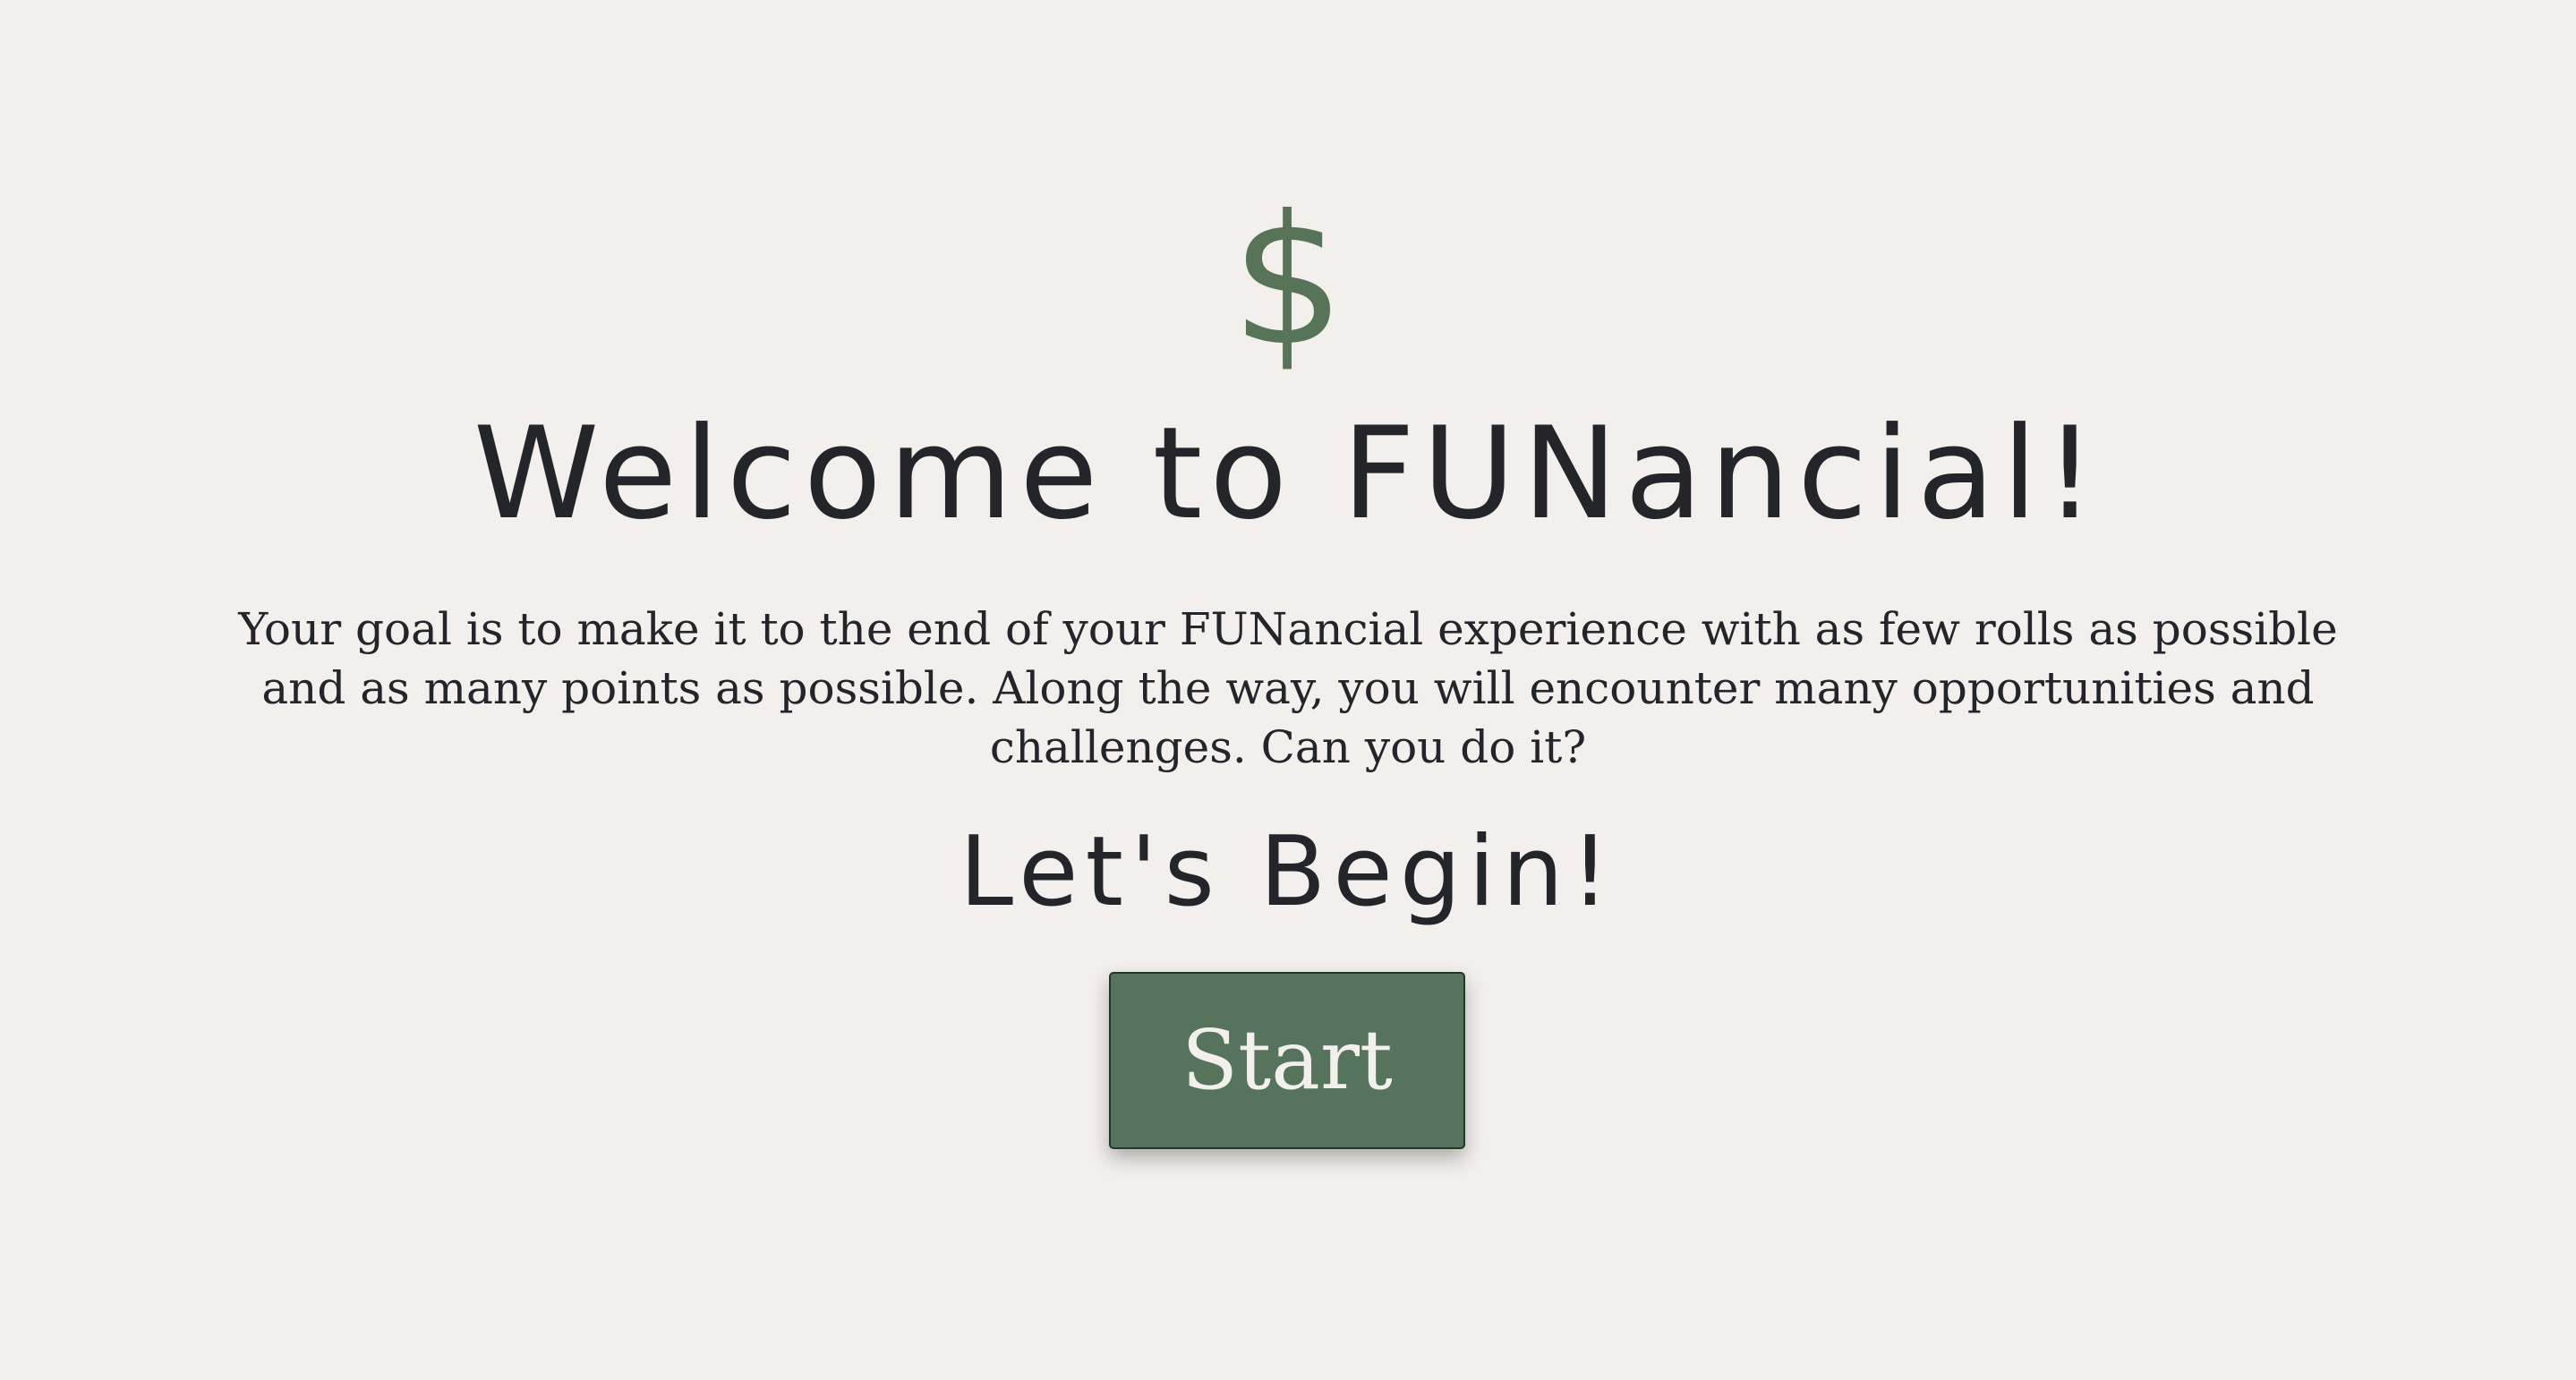 This screenshot has height=1380, width=2576. What do you see at coordinates (1288, 281) in the screenshot?
I see `dollar-sign-icon: $` at bounding box center [1288, 281].